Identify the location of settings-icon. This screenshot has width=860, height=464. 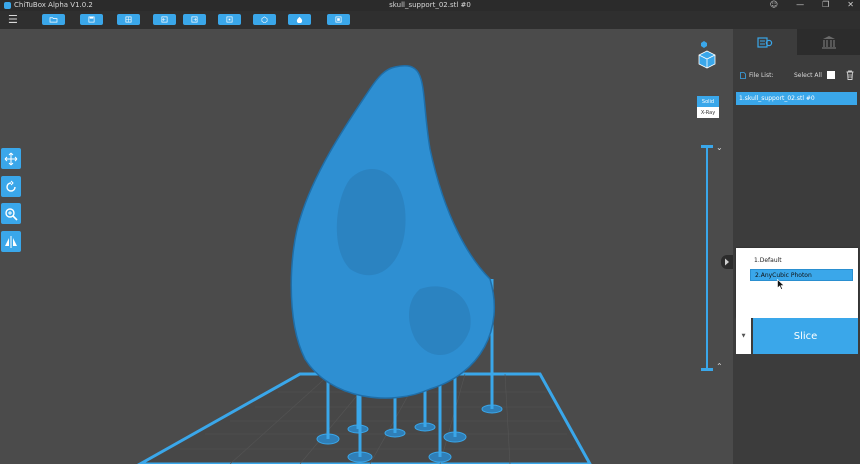
(765, 42).